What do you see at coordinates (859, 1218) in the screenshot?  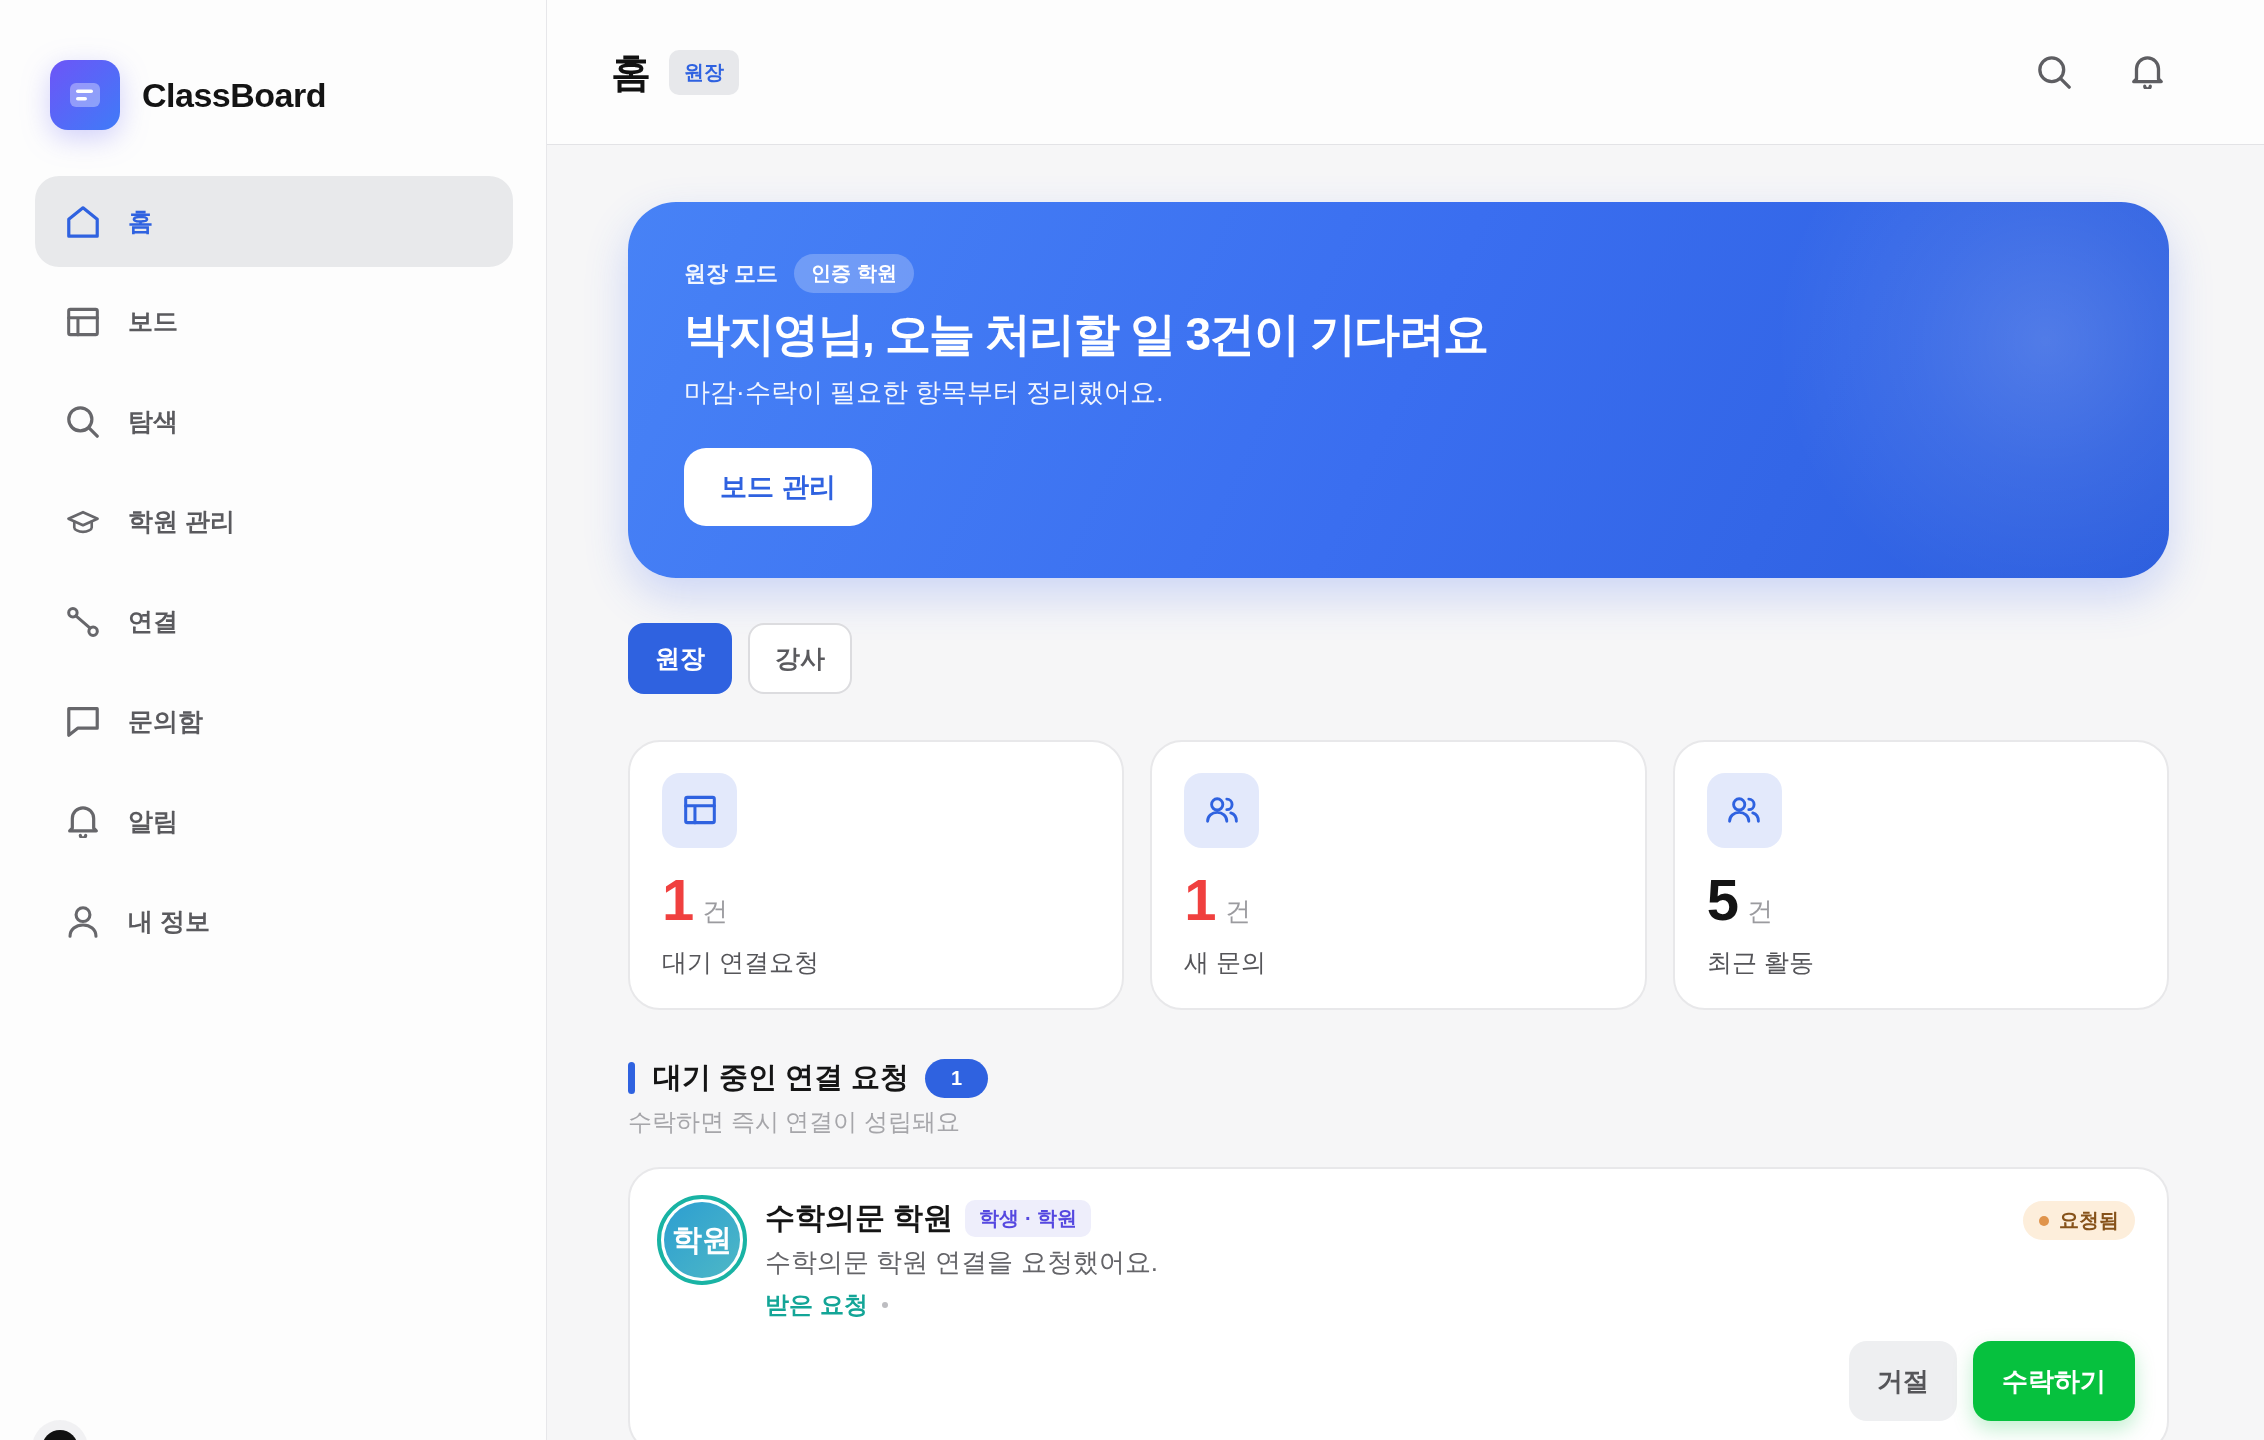 I see `academy-name: 수학의문 학원` at bounding box center [859, 1218].